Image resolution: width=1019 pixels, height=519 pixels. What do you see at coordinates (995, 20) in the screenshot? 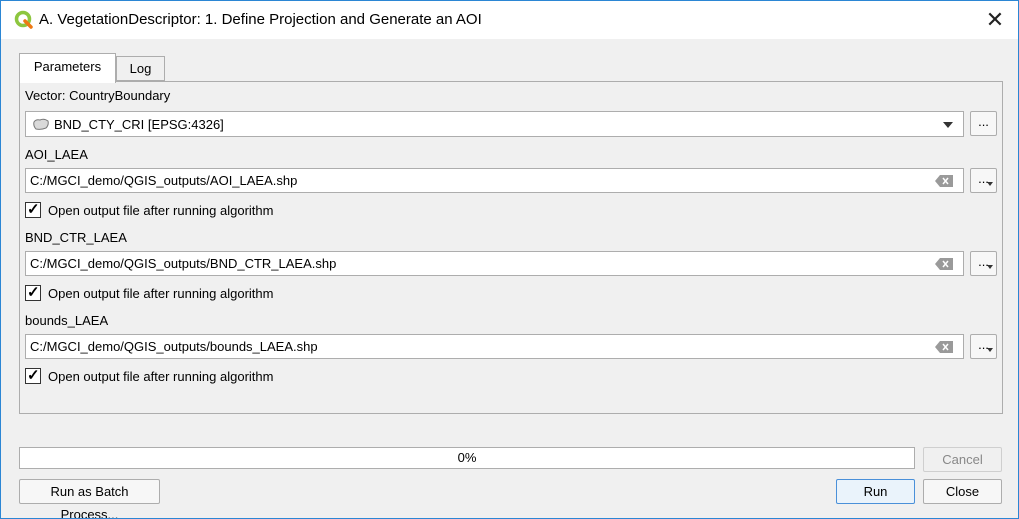
I see `close-window-icon: ✕` at bounding box center [995, 20].